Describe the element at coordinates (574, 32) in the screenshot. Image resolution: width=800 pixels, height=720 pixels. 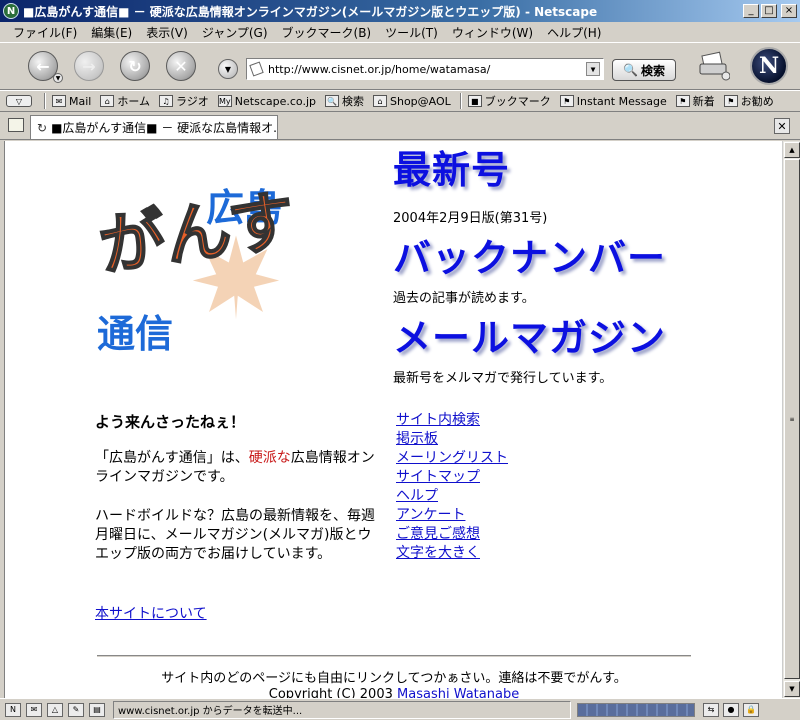
I see `menu-help: ヘルプ(H)` at that location.